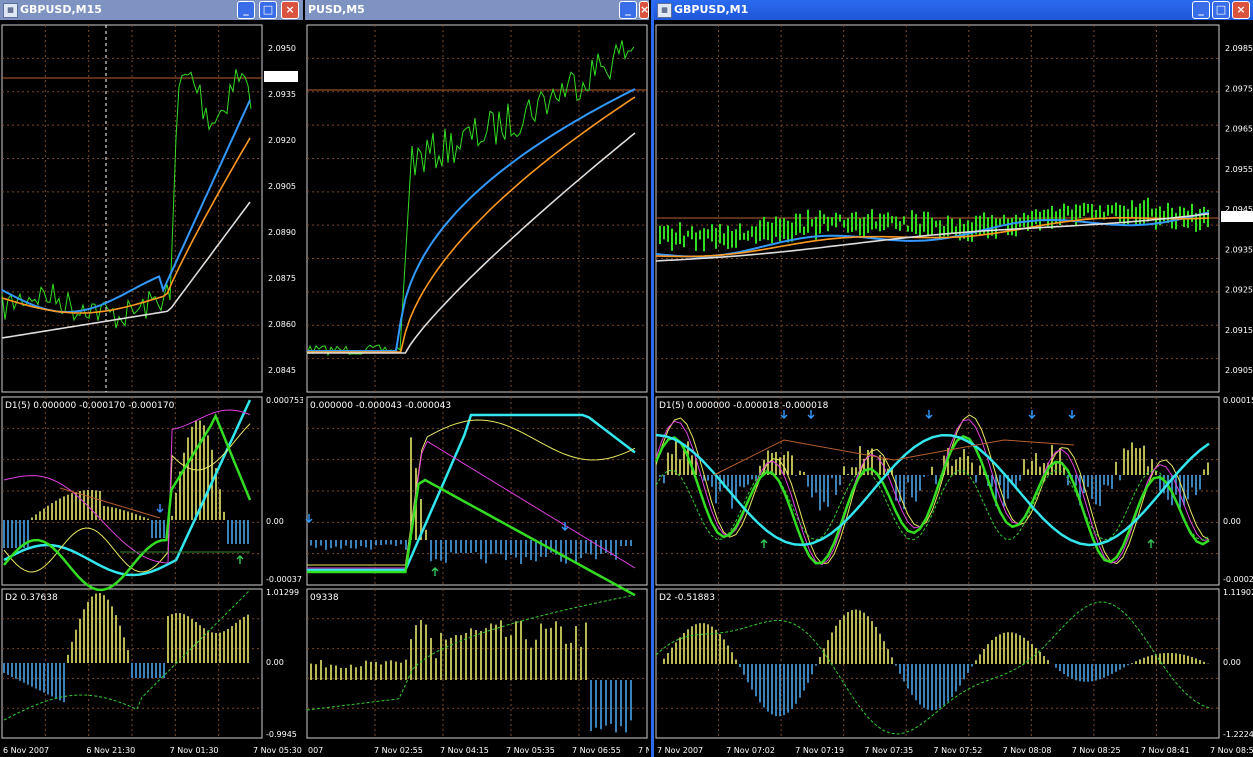 This screenshot has width=1253, height=757. I want to click on price-scale-label: 2.0985, so click(1239, 48).